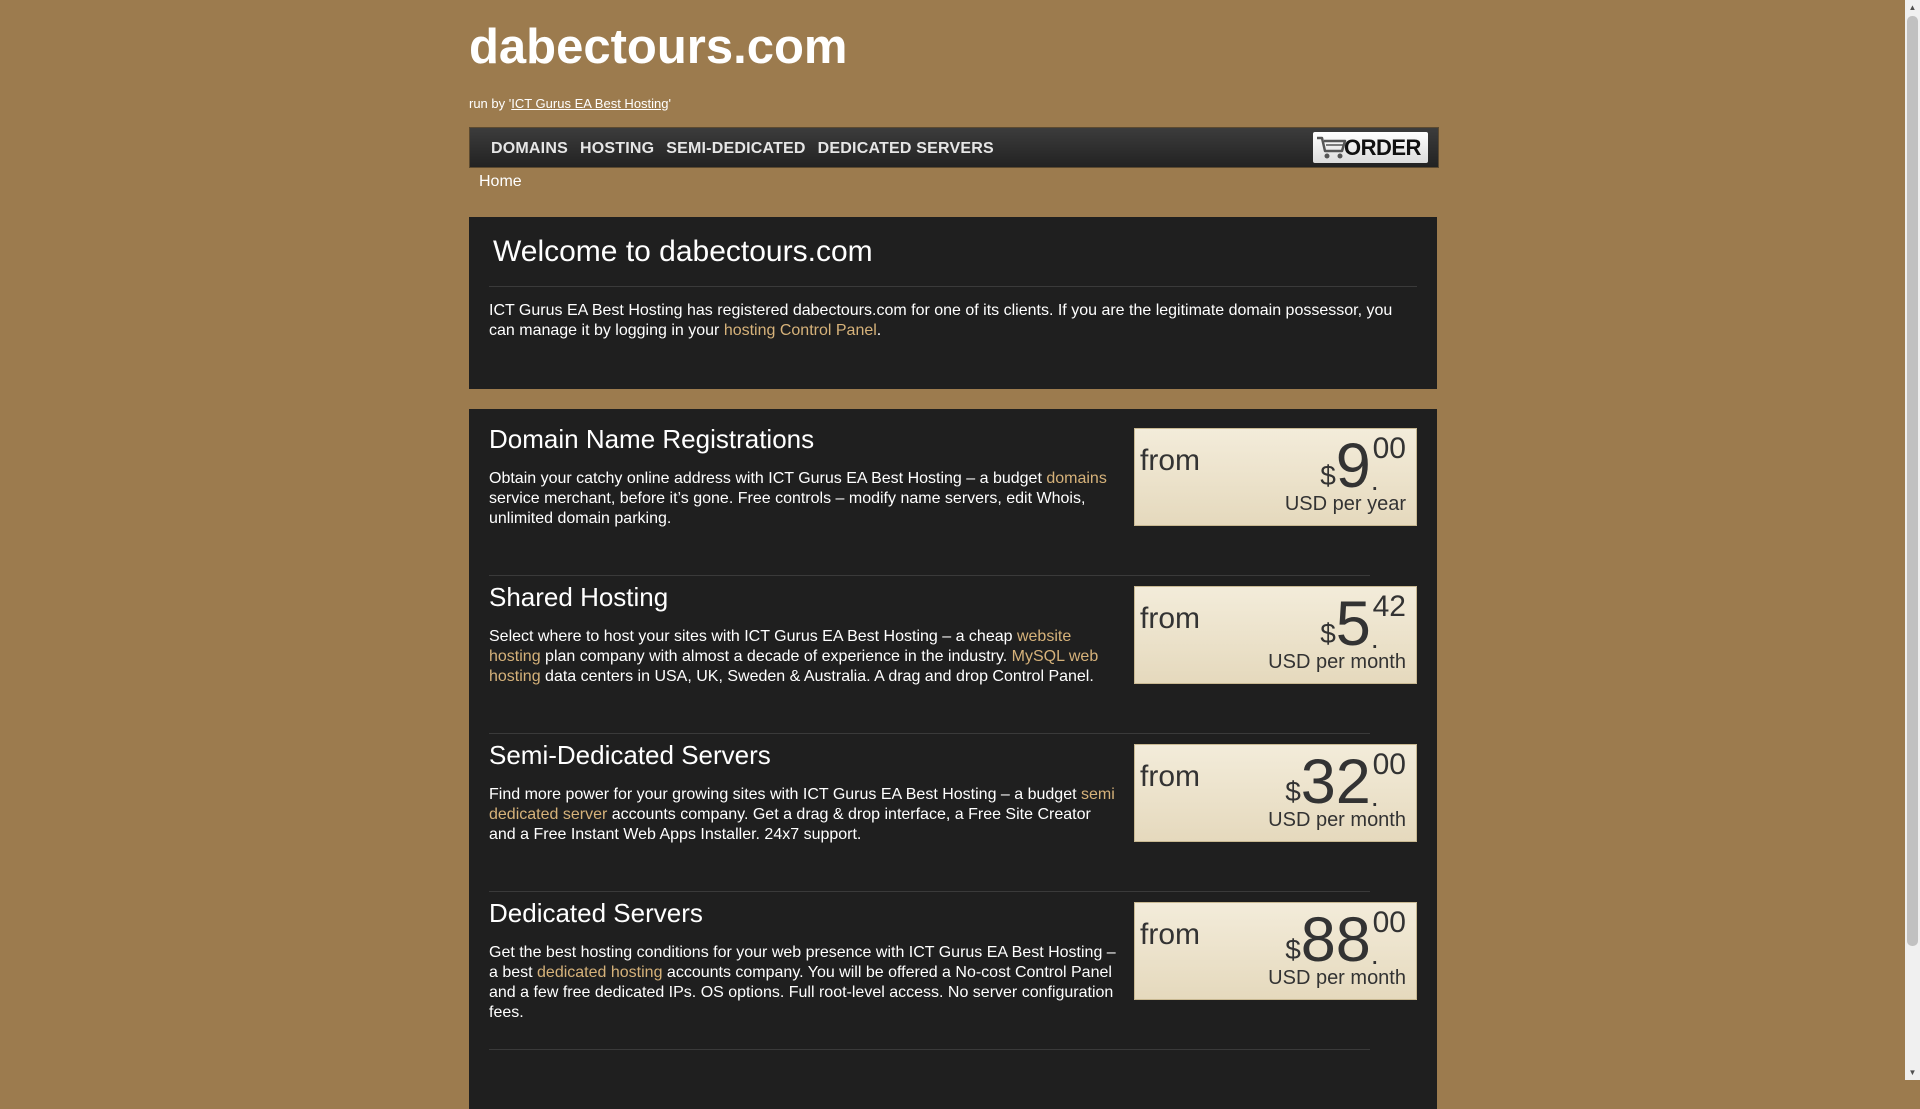  What do you see at coordinates (1353, 466) in the screenshot?
I see `price-integer: 9` at bounding box center [1353, 466].